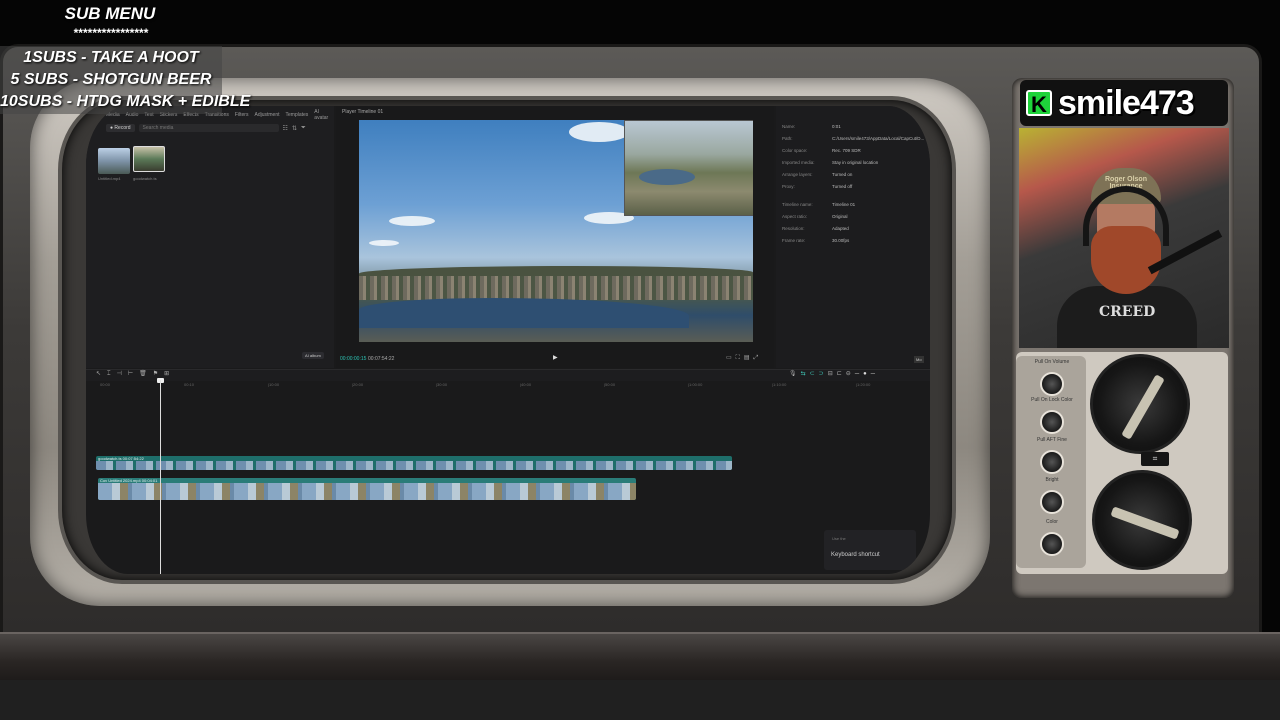 This screenshot has height=720, width=1280. I want to click on timeline-clip-2: Cov Untitled 2024.mp4 00:04:01, so click(367, 489).